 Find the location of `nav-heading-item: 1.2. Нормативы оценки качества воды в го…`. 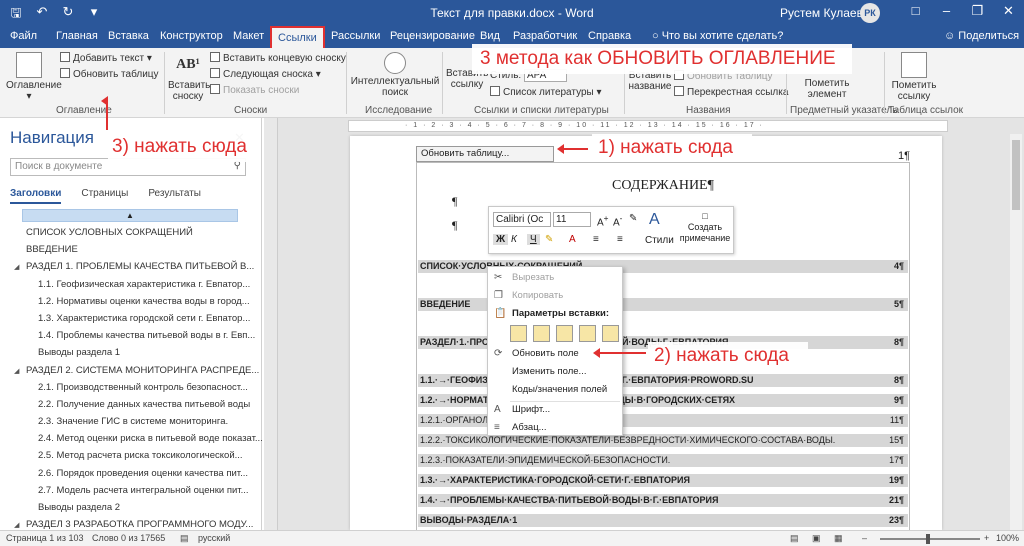

nav-heading-item: 1.2. Нормативы оценки качества воды в го… is located at coordinates (131, 301).